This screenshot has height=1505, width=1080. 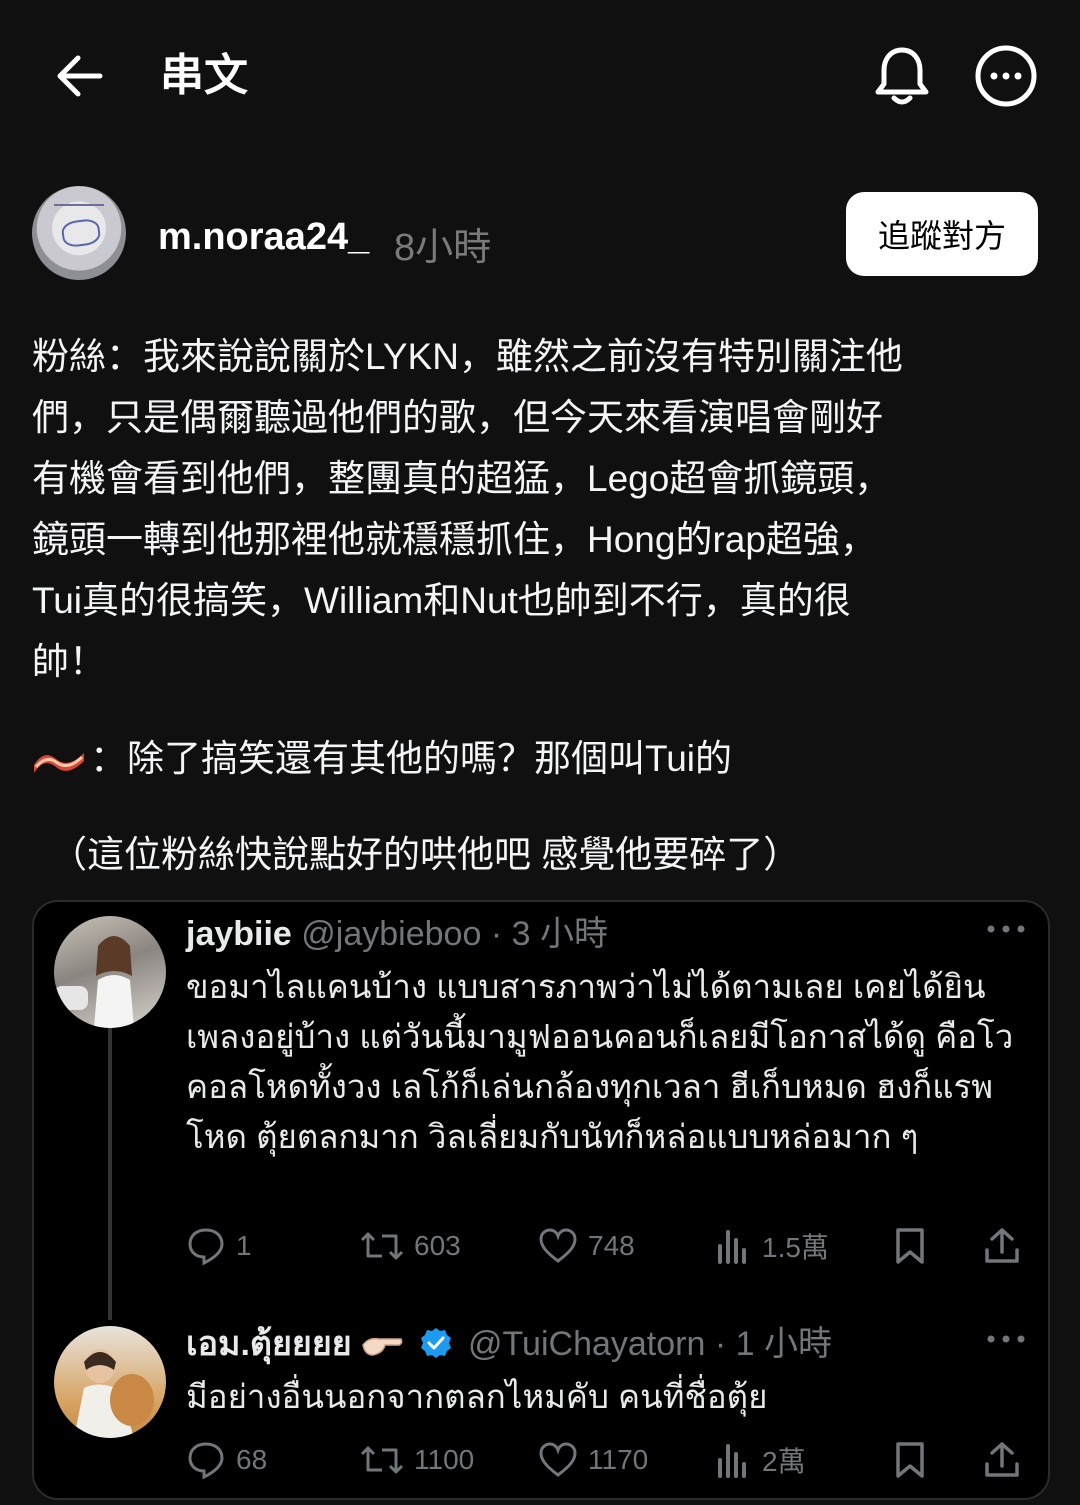 I want to click on tweet-actions: 1 603 748 1.5萬, so click(x=616, y=1246).